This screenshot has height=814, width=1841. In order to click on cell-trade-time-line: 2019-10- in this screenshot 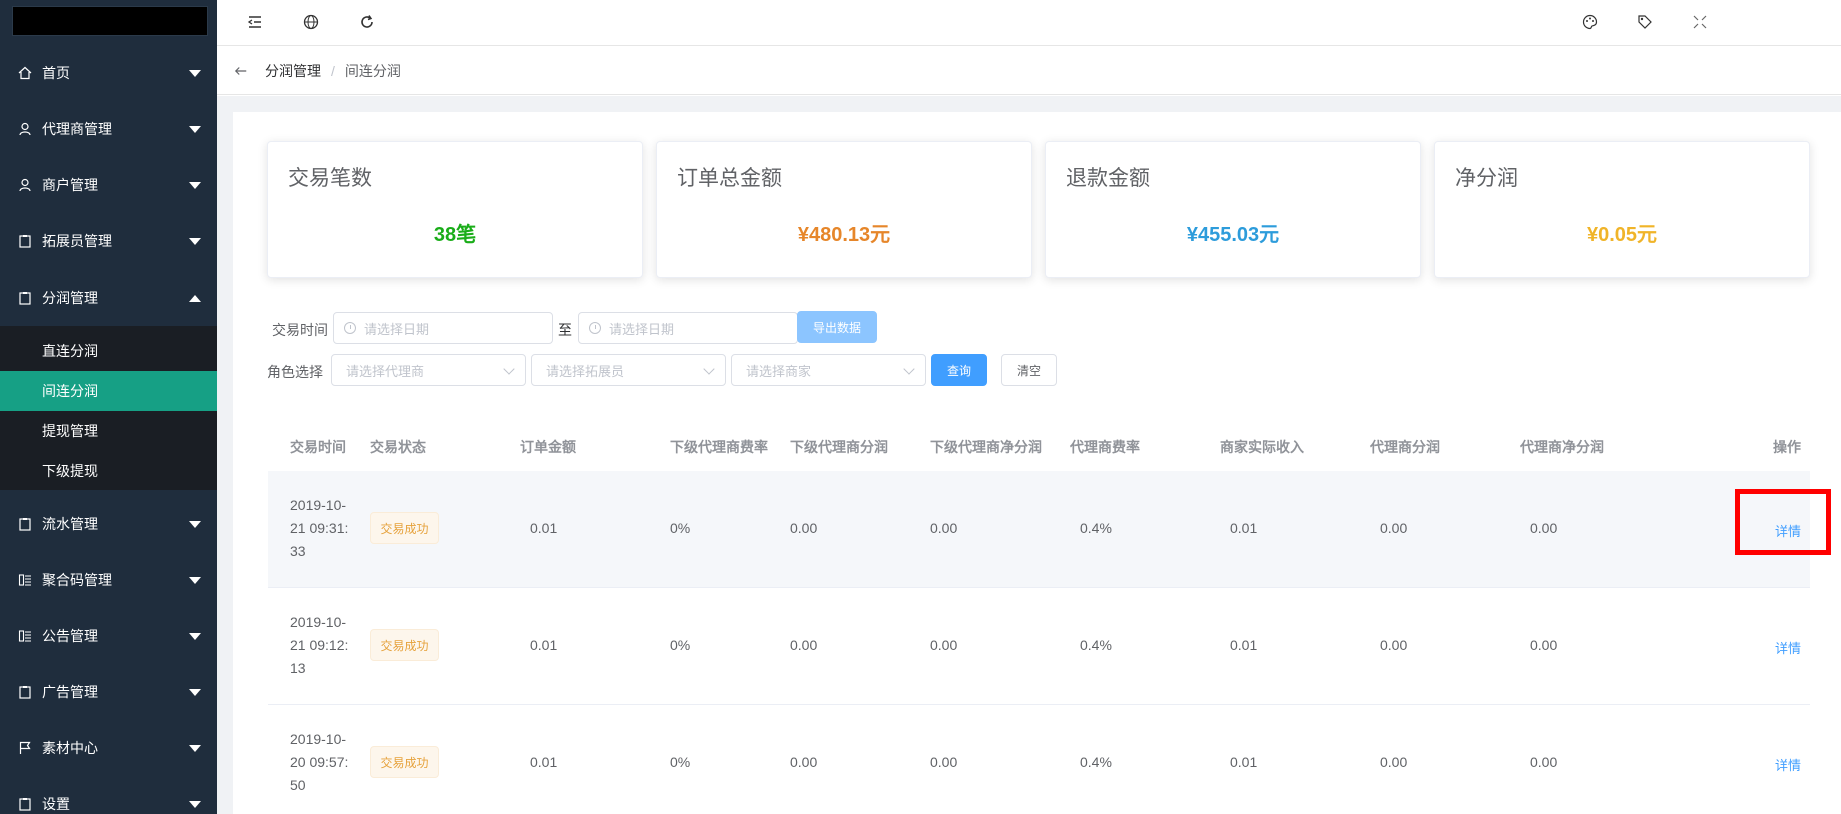, I will do `click(318, 739)`.